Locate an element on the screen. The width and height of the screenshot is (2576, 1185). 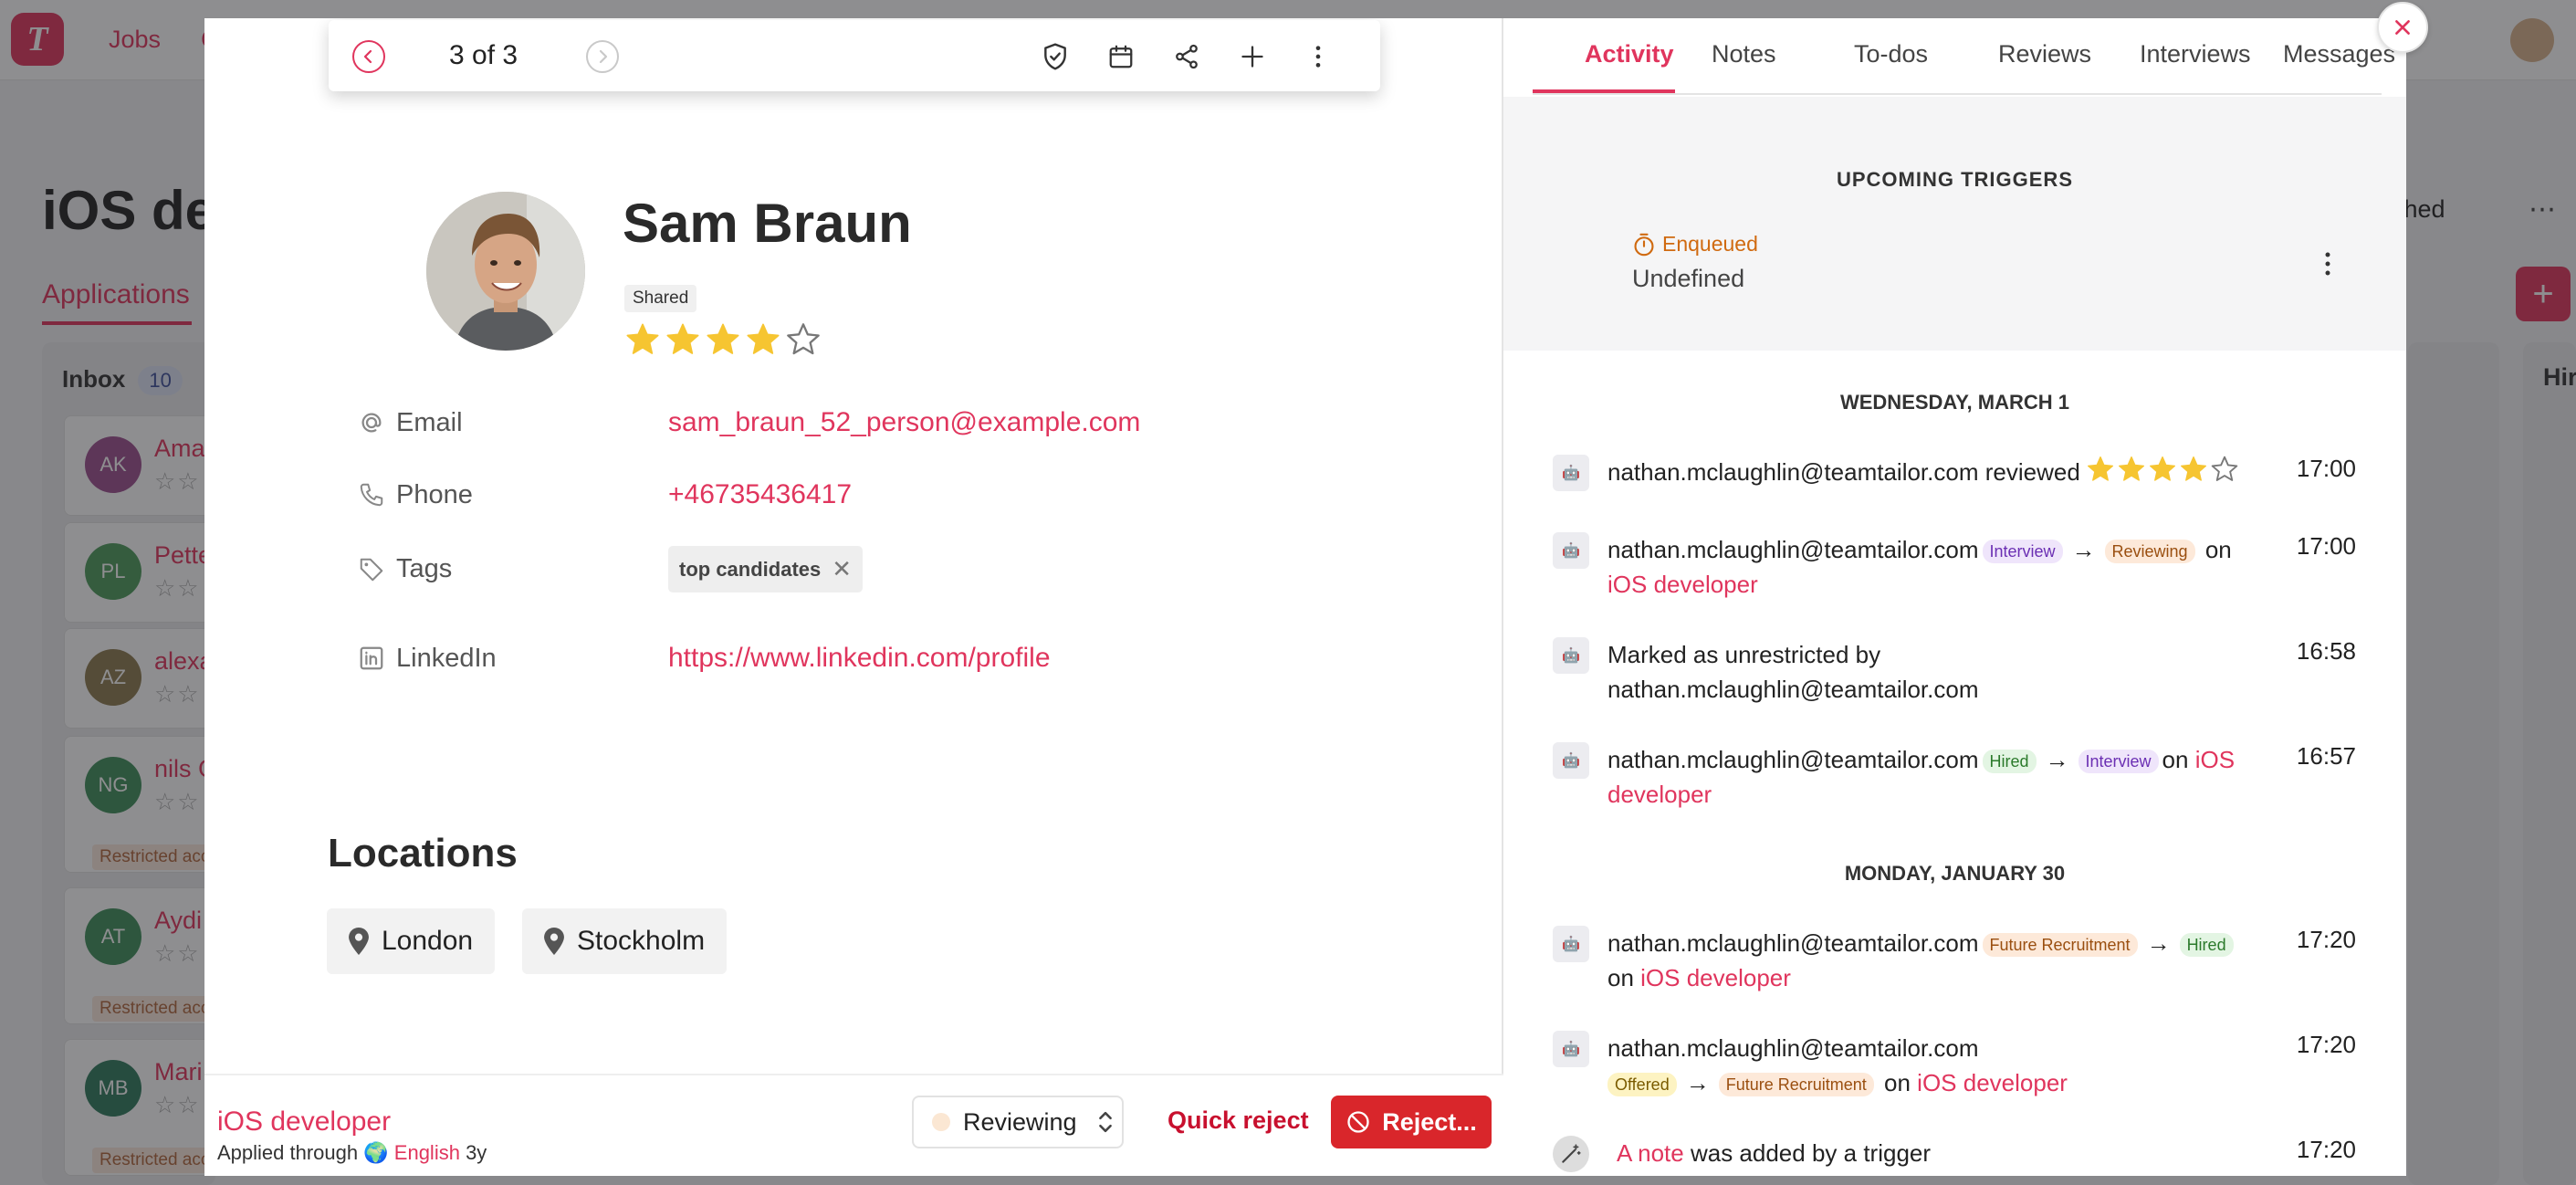
stopwatch-icon is located at coordinates (1644, 244).